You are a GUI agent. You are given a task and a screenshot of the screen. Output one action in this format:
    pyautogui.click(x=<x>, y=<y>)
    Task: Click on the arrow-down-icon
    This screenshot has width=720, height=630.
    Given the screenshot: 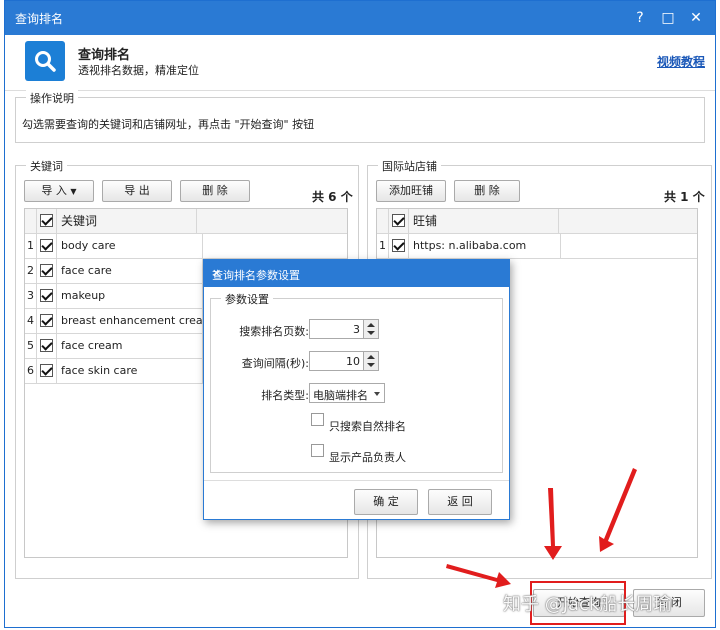 What is the action you would take?
    pyautogui.click(x=553, y=524)
    